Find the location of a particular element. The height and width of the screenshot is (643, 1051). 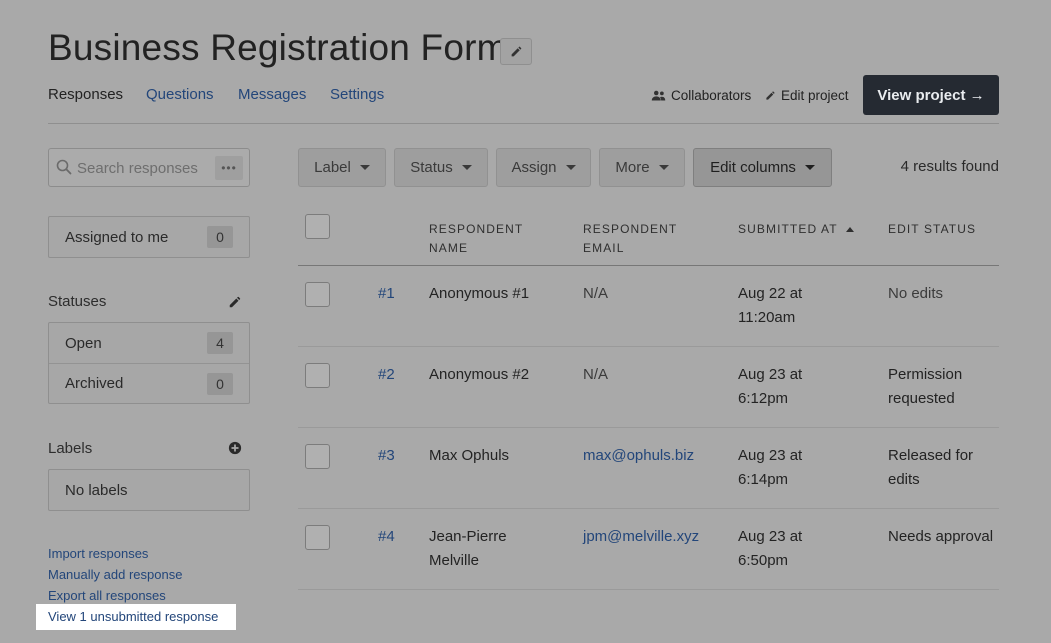

search-input is located at coordinates (152, 168).